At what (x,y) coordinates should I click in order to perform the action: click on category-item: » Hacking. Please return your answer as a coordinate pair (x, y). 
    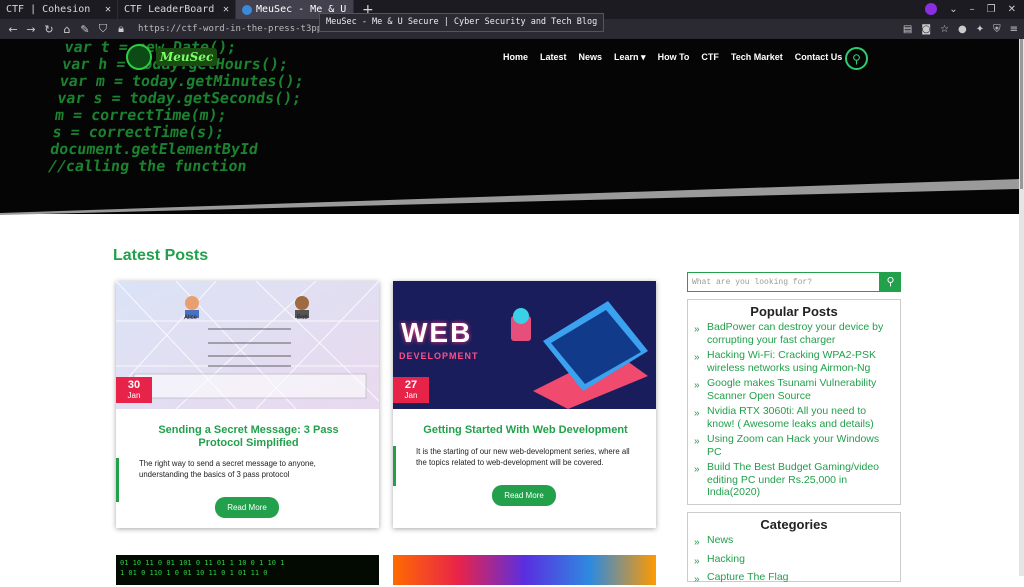
    Looking at the image, I should click on (794, 561).